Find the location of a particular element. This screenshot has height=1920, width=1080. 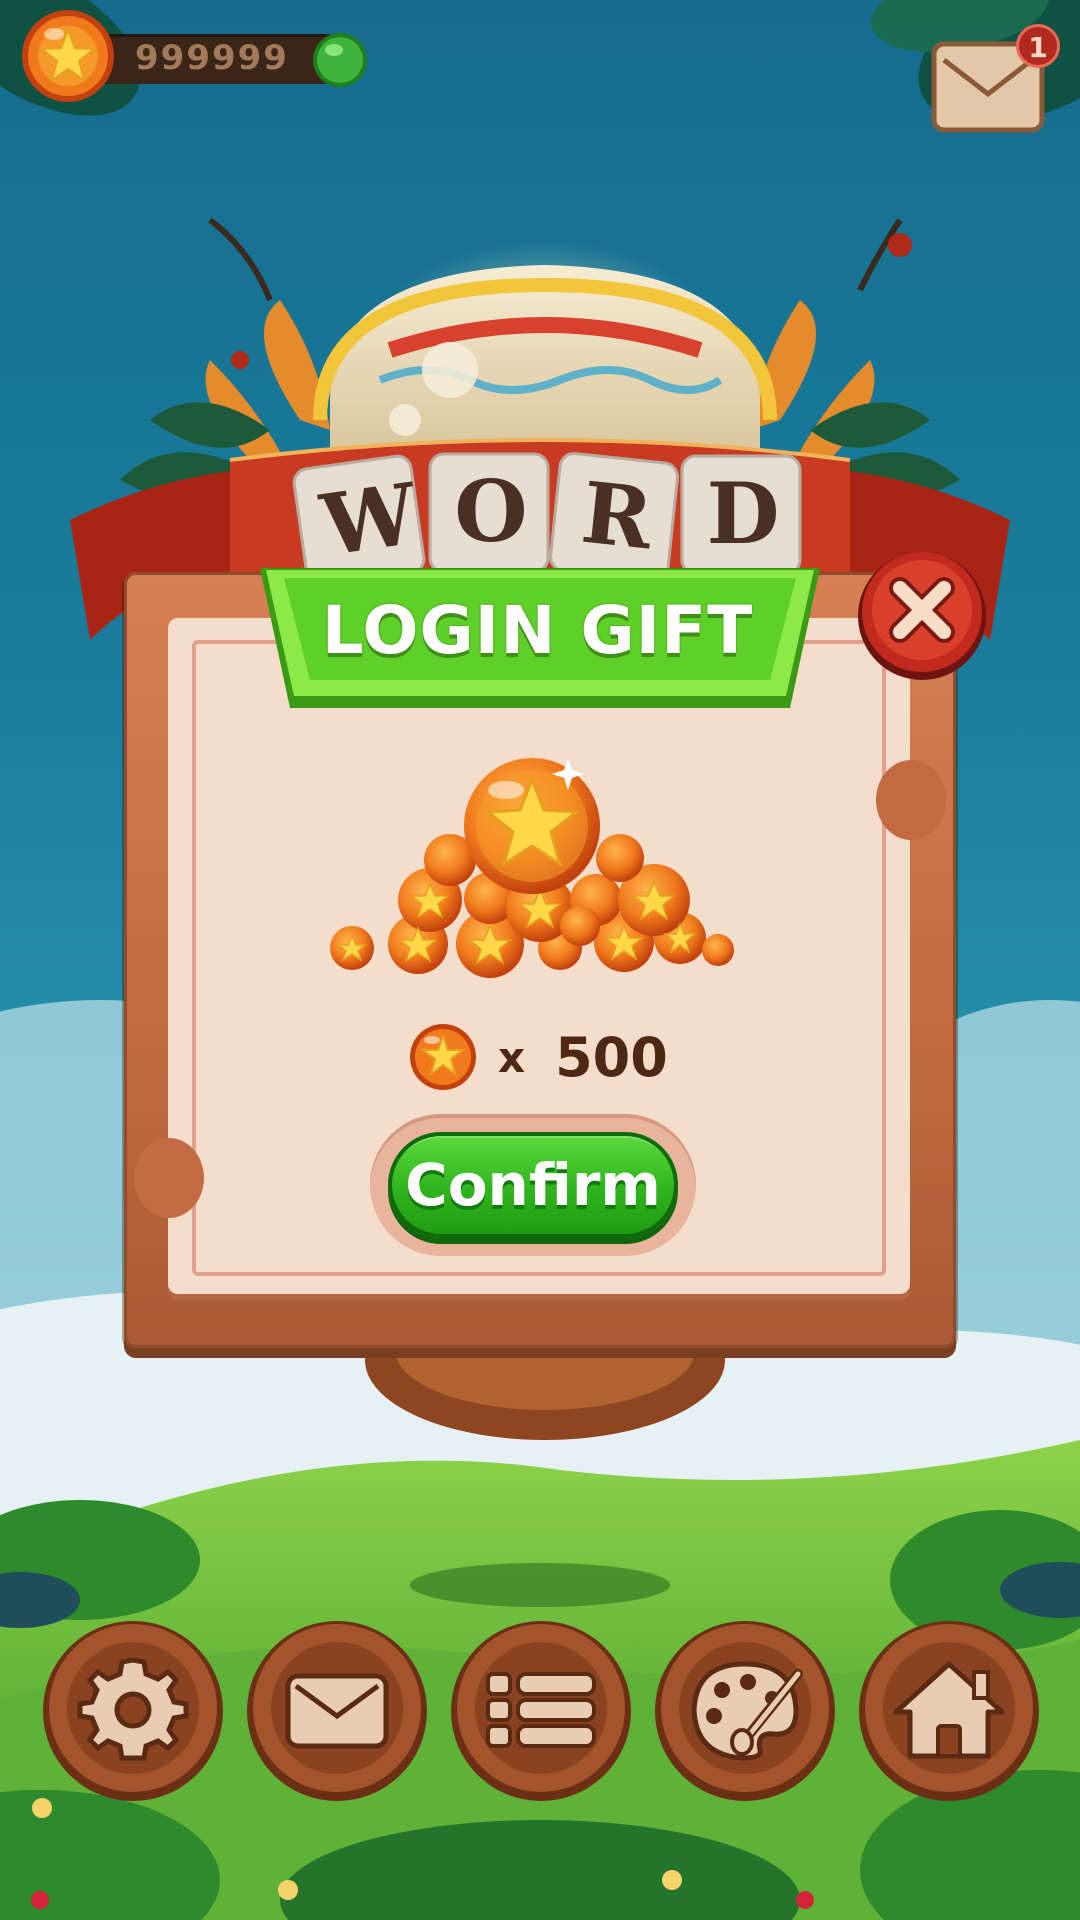

mail-button: 1 is located at coordinates (995, 80).